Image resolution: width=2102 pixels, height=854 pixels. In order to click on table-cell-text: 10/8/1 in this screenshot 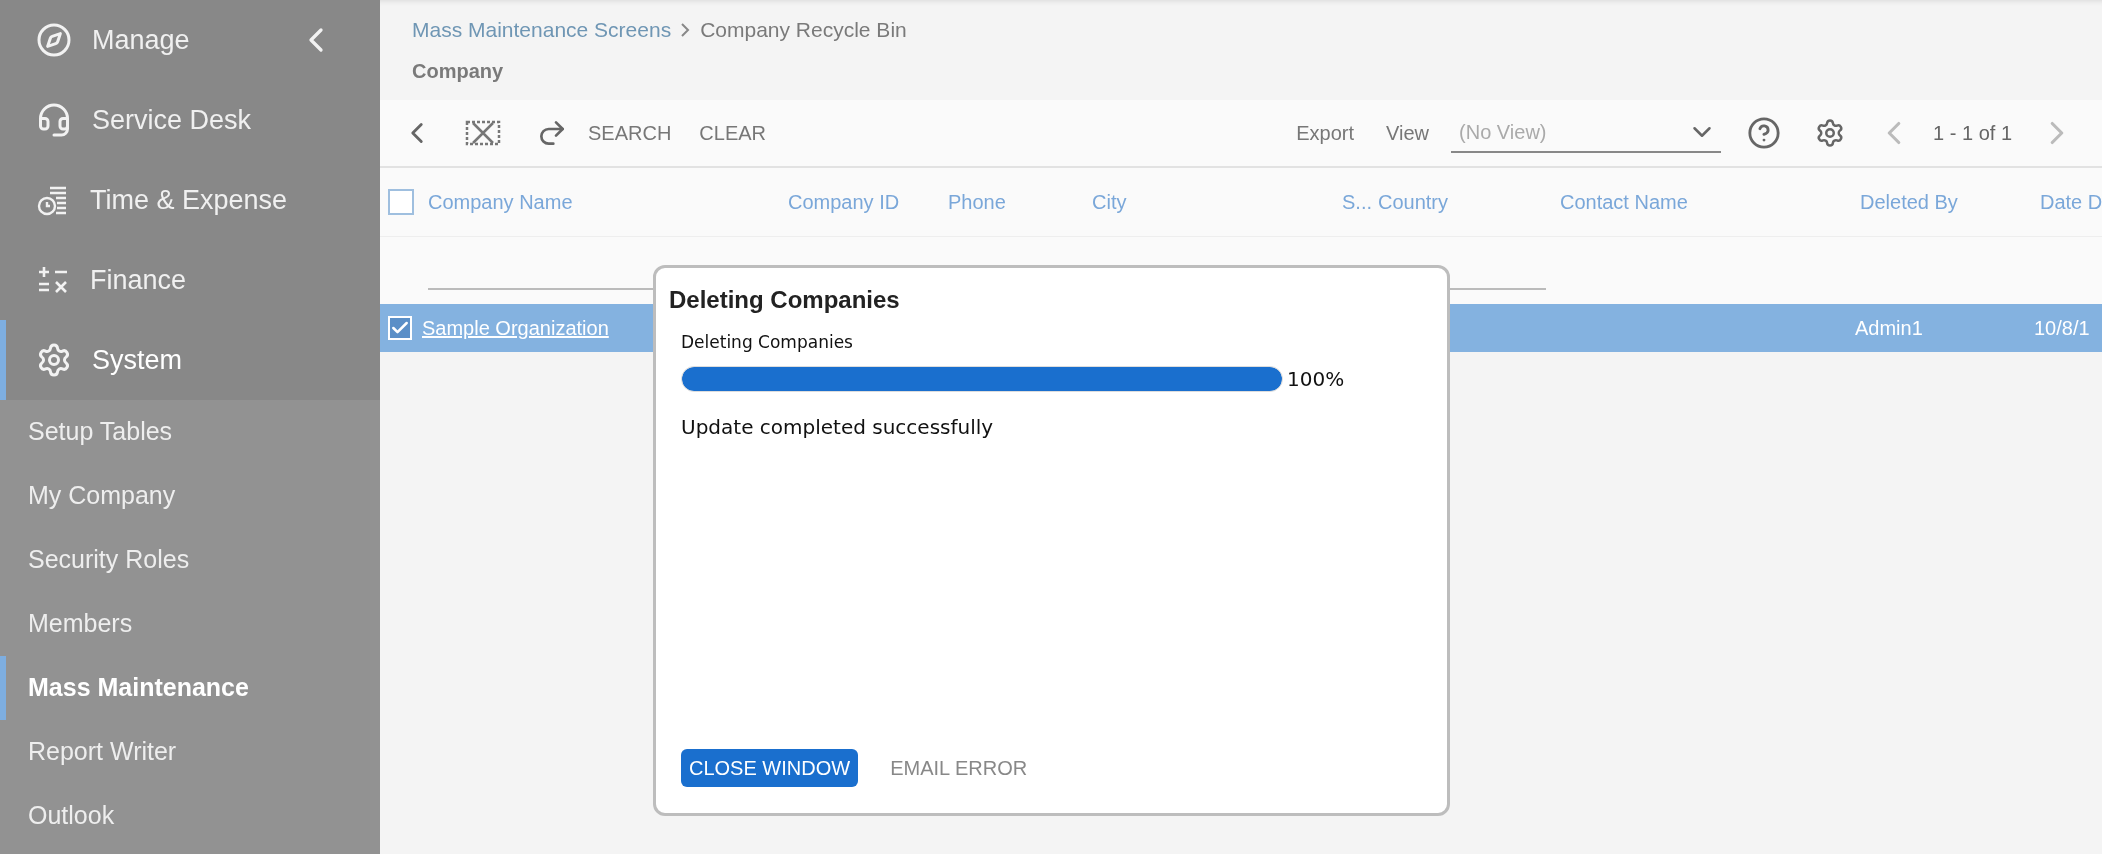, I will do `click(2062, 328)`.